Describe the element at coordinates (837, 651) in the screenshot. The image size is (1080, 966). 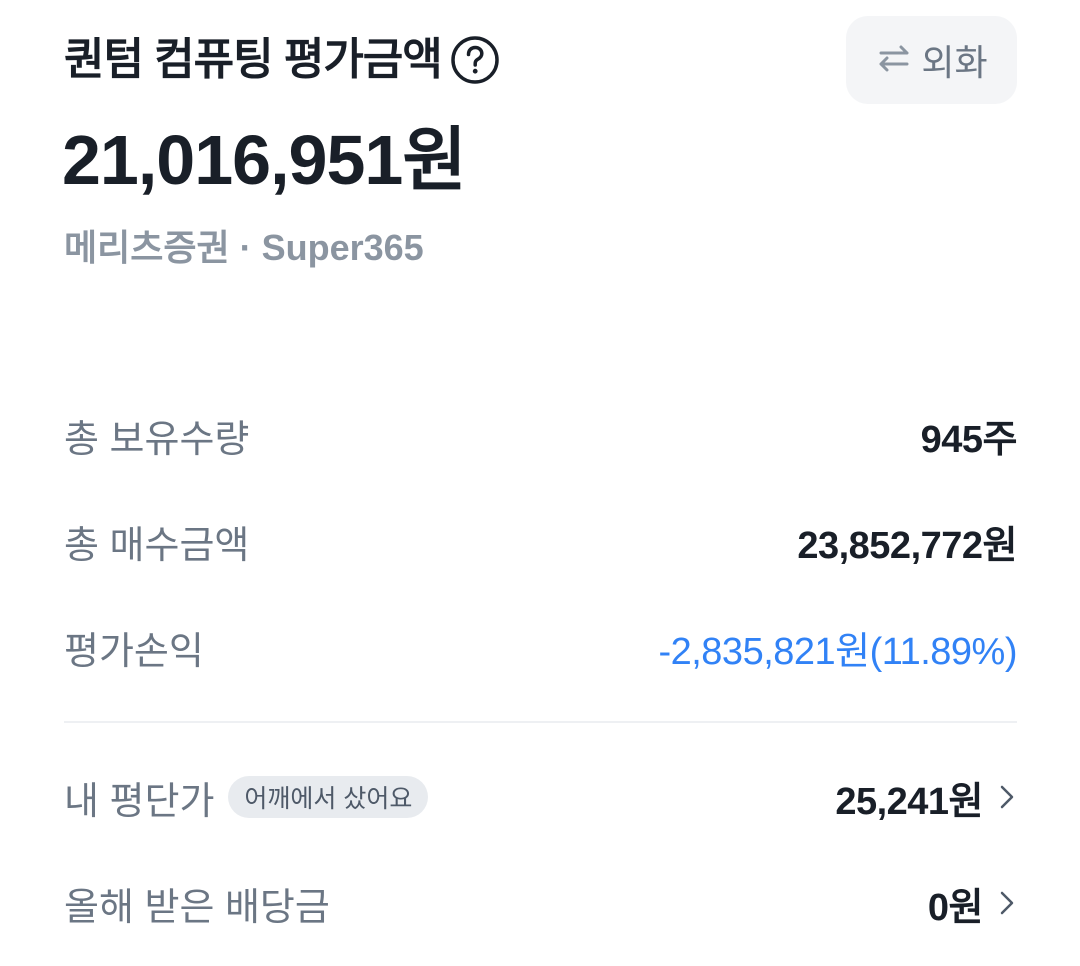
I see `profit-loss-value: -2,835,821원(11.89%)` at that location.